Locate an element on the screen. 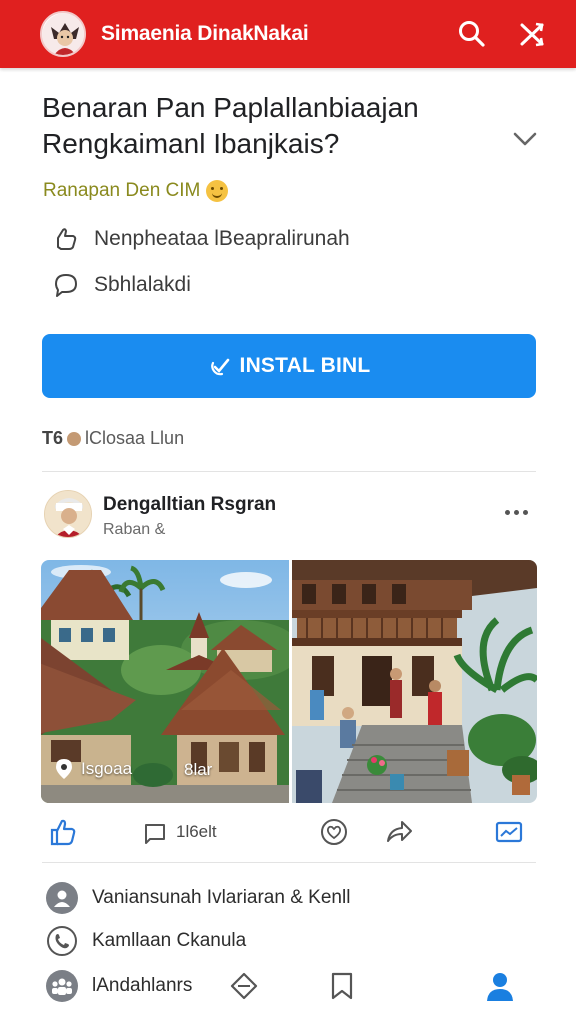  chart-card-icon is located at coordinates (509, 832).